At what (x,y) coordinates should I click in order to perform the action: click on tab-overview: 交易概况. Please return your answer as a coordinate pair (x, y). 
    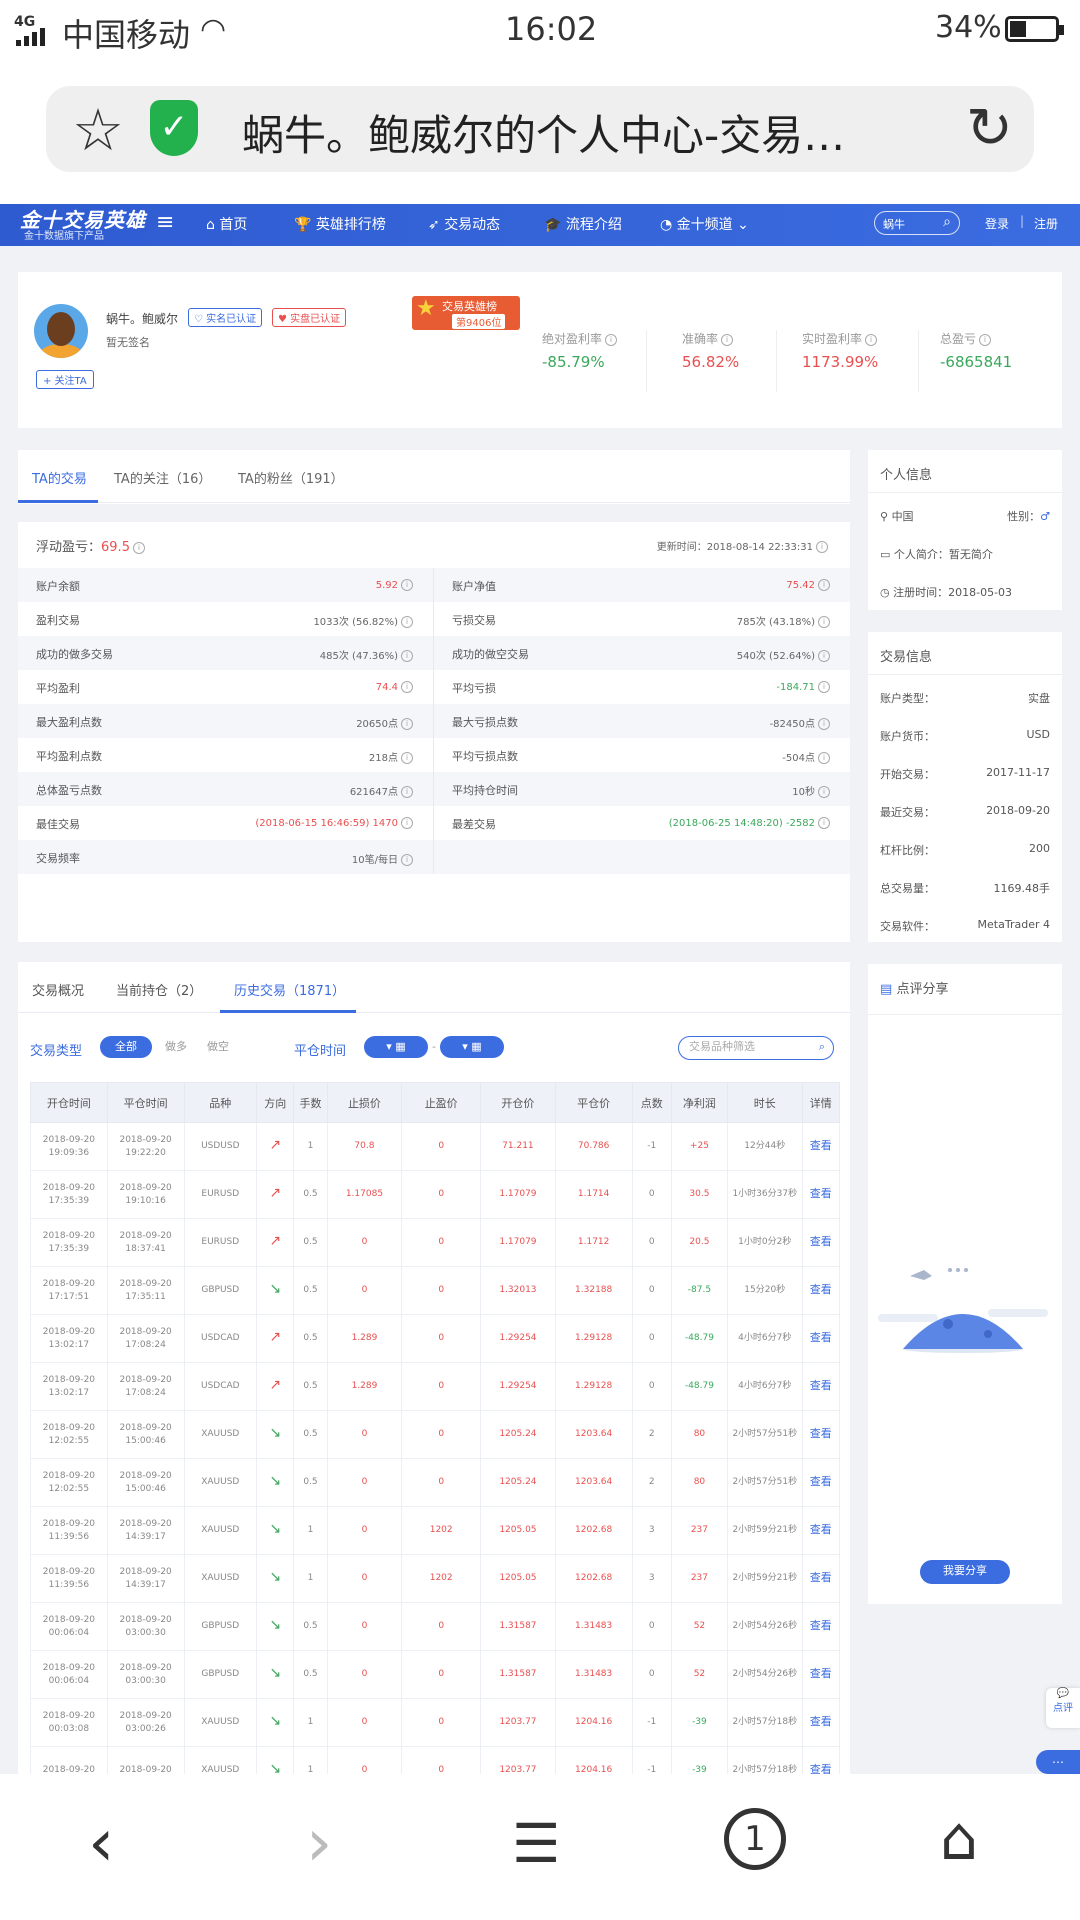
    Looking at the image, I should click on (58, 989).